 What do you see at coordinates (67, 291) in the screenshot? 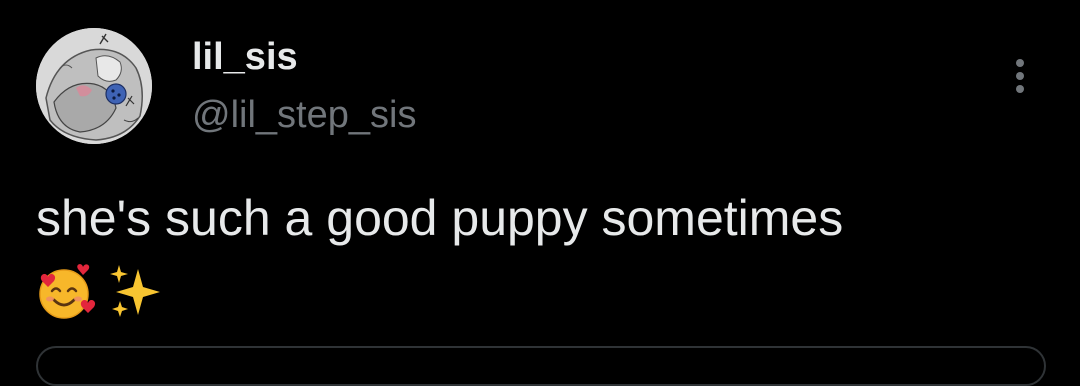
I see `smiling-face-with-hearts-emoji-icon` at bounding box center [67, 291].